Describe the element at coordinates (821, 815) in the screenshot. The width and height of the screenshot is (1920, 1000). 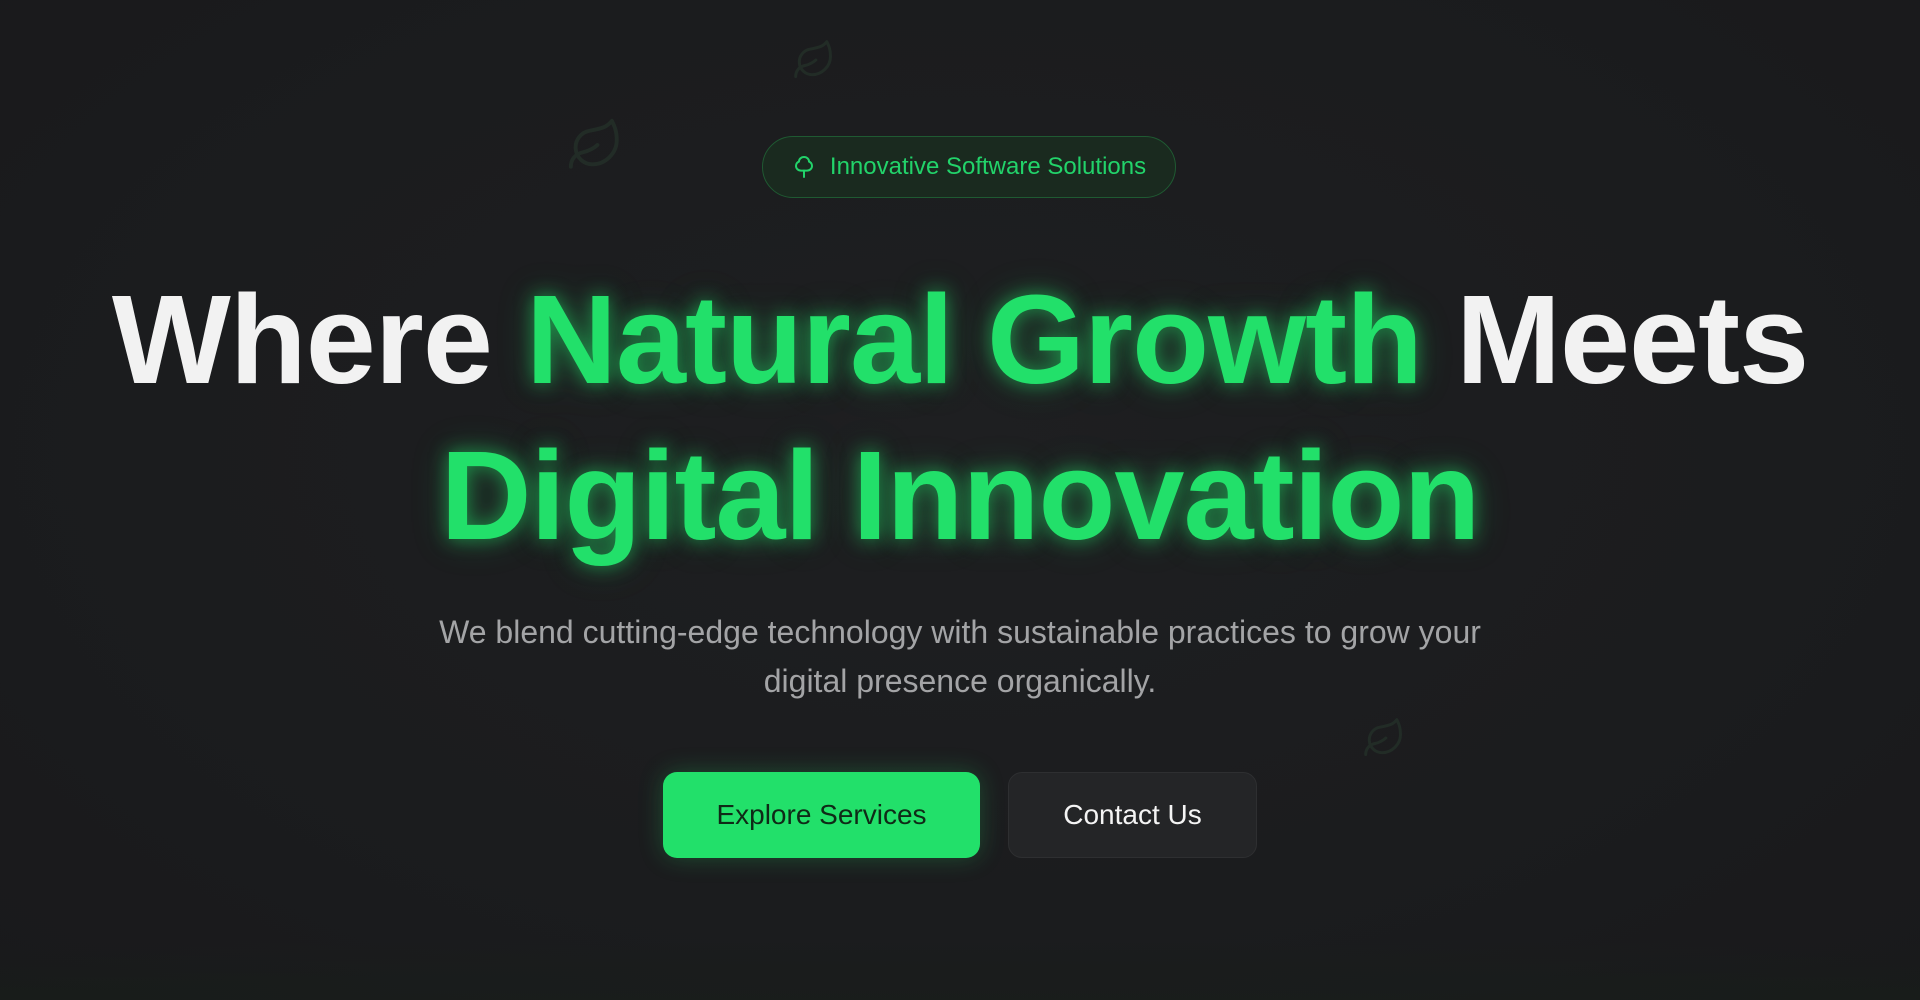
I see `explore-services-button: Explore Services` at that location.